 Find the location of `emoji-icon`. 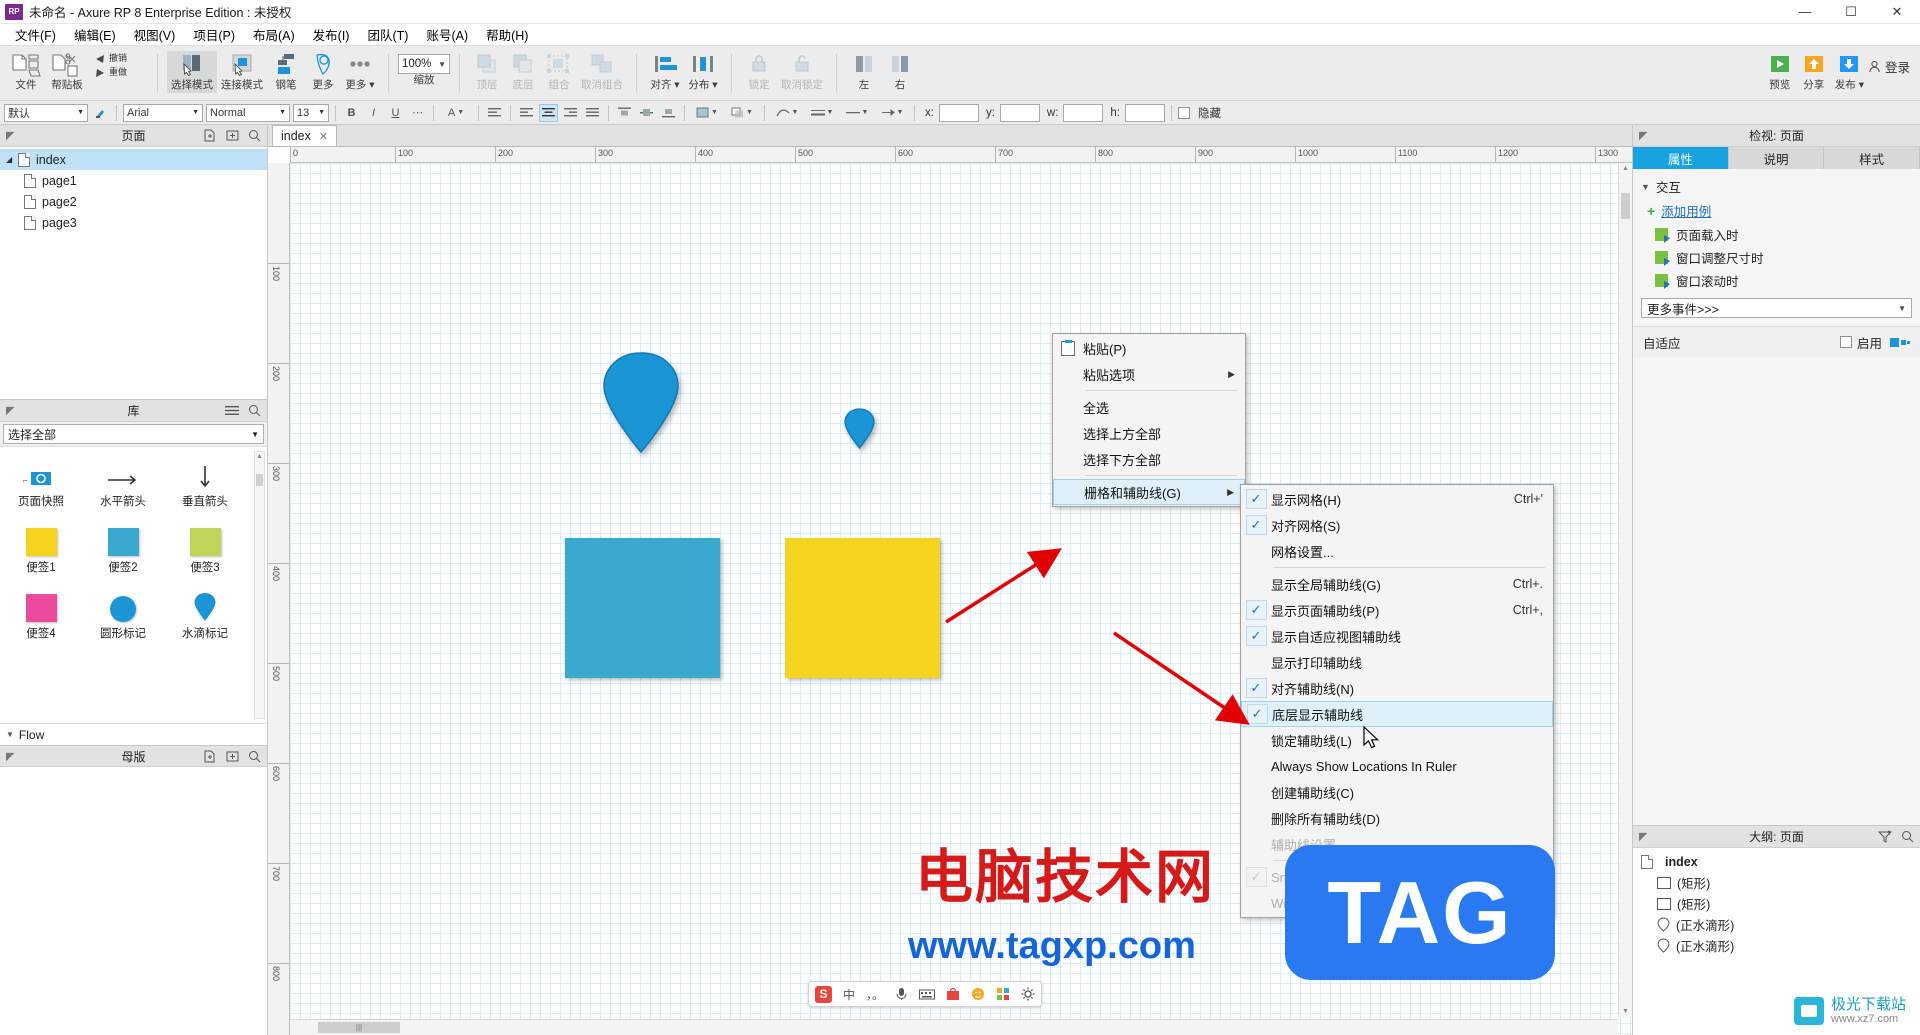

emoji-icon is located at coordinates (978, 994).